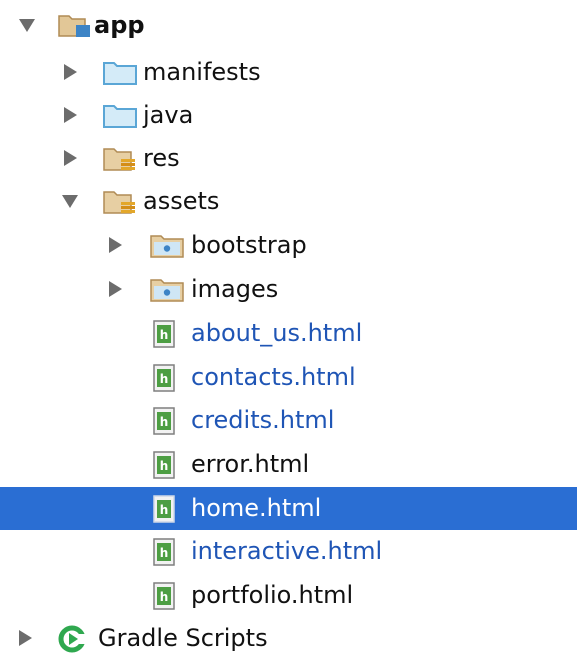 The image size is (577, 660). What do you see at coordinates (235, 289) in the screenshot?
I see `tree-item-label: images` at bounding box center [235, 289].